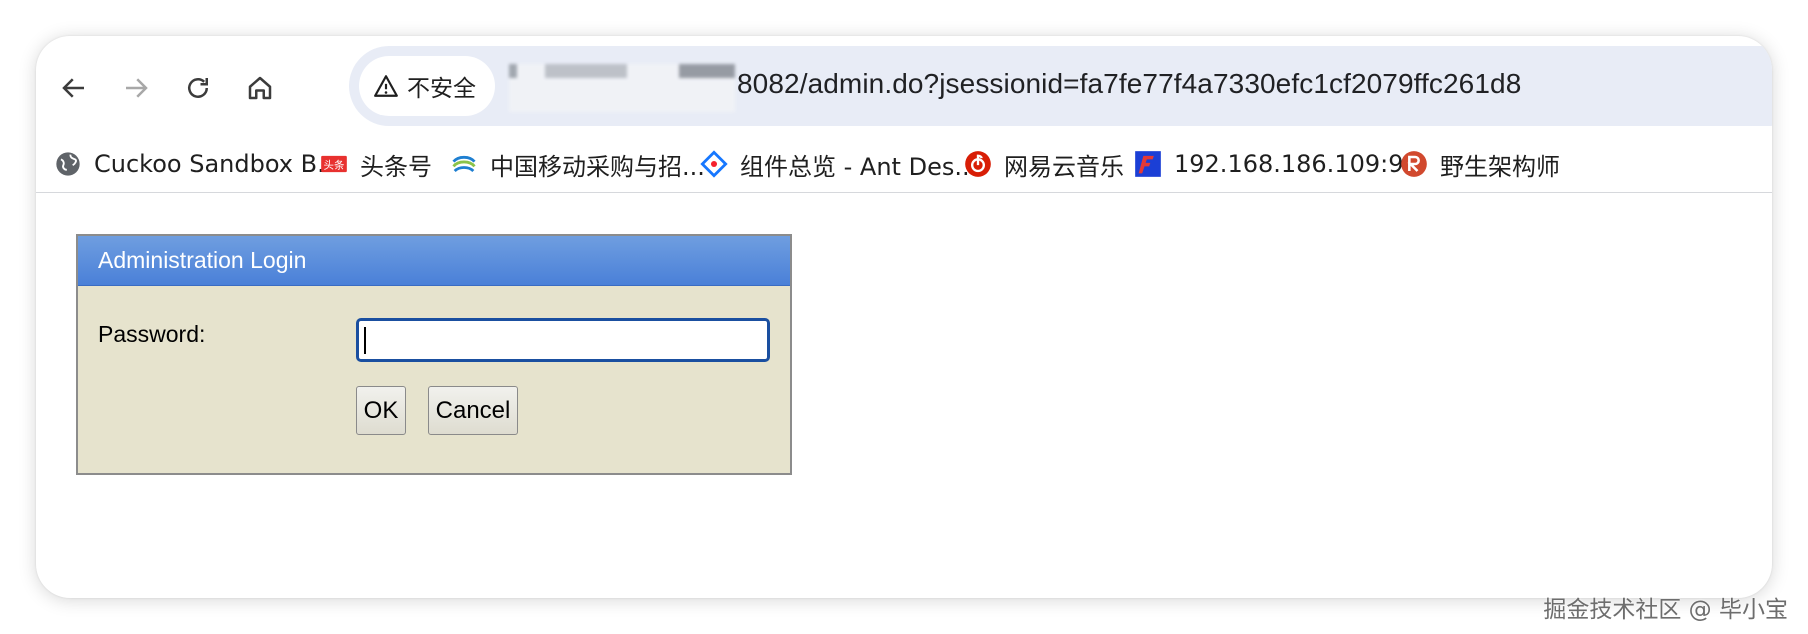 The width and height of the screenshot is (1808, 634). What do you see at coordinates (396, 166) in the screenshot?
I see `bookmark-label: 头条号` at bounding box center [396, 166].